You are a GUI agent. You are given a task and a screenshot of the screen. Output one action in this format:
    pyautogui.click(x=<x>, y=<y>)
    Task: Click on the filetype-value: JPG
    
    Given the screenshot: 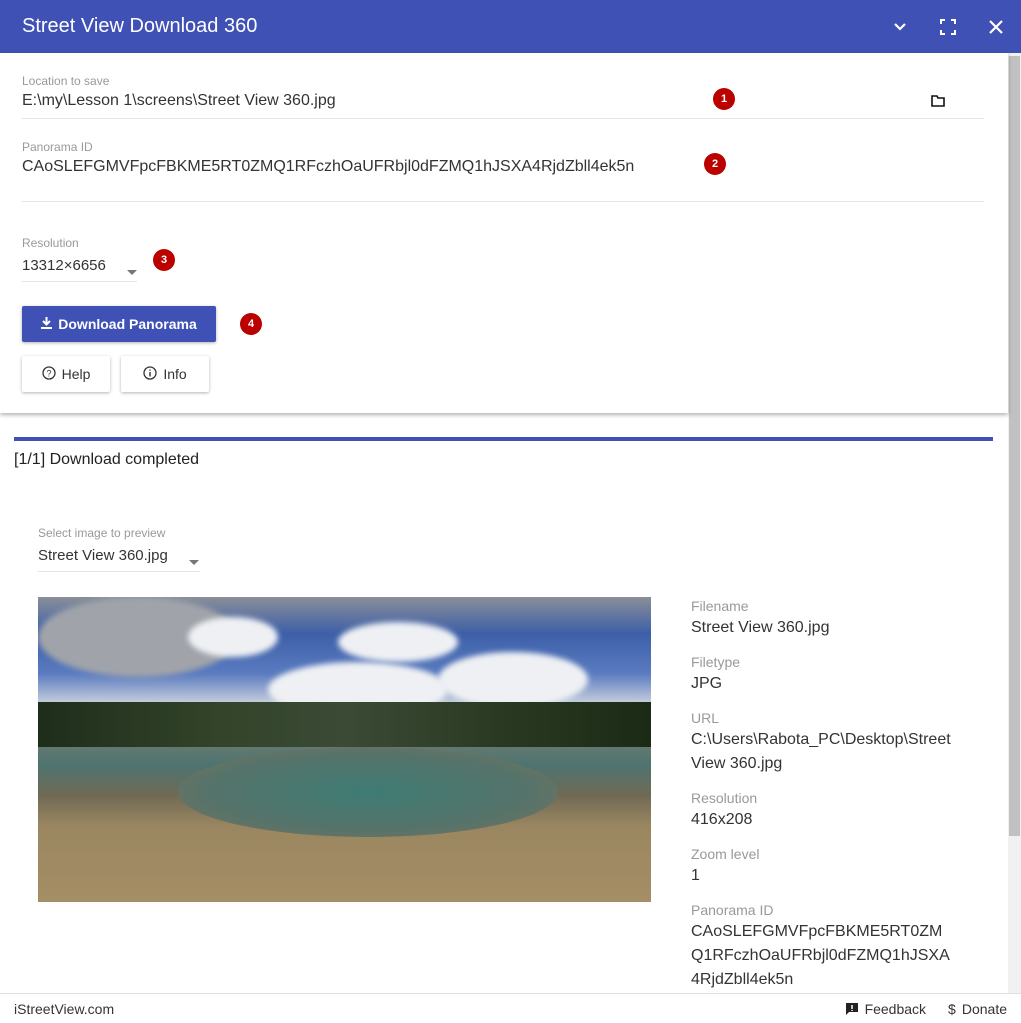 What is the action you would take?
    pyautogui.click(x=707, y=683)
    